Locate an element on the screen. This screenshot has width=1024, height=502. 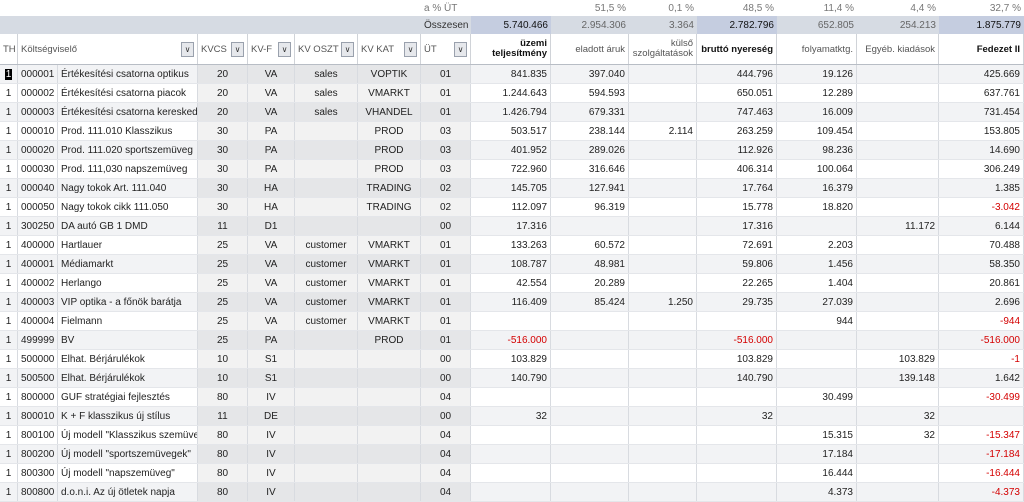
cell-brutto: 72.691 is located at coordinates (737, 245).